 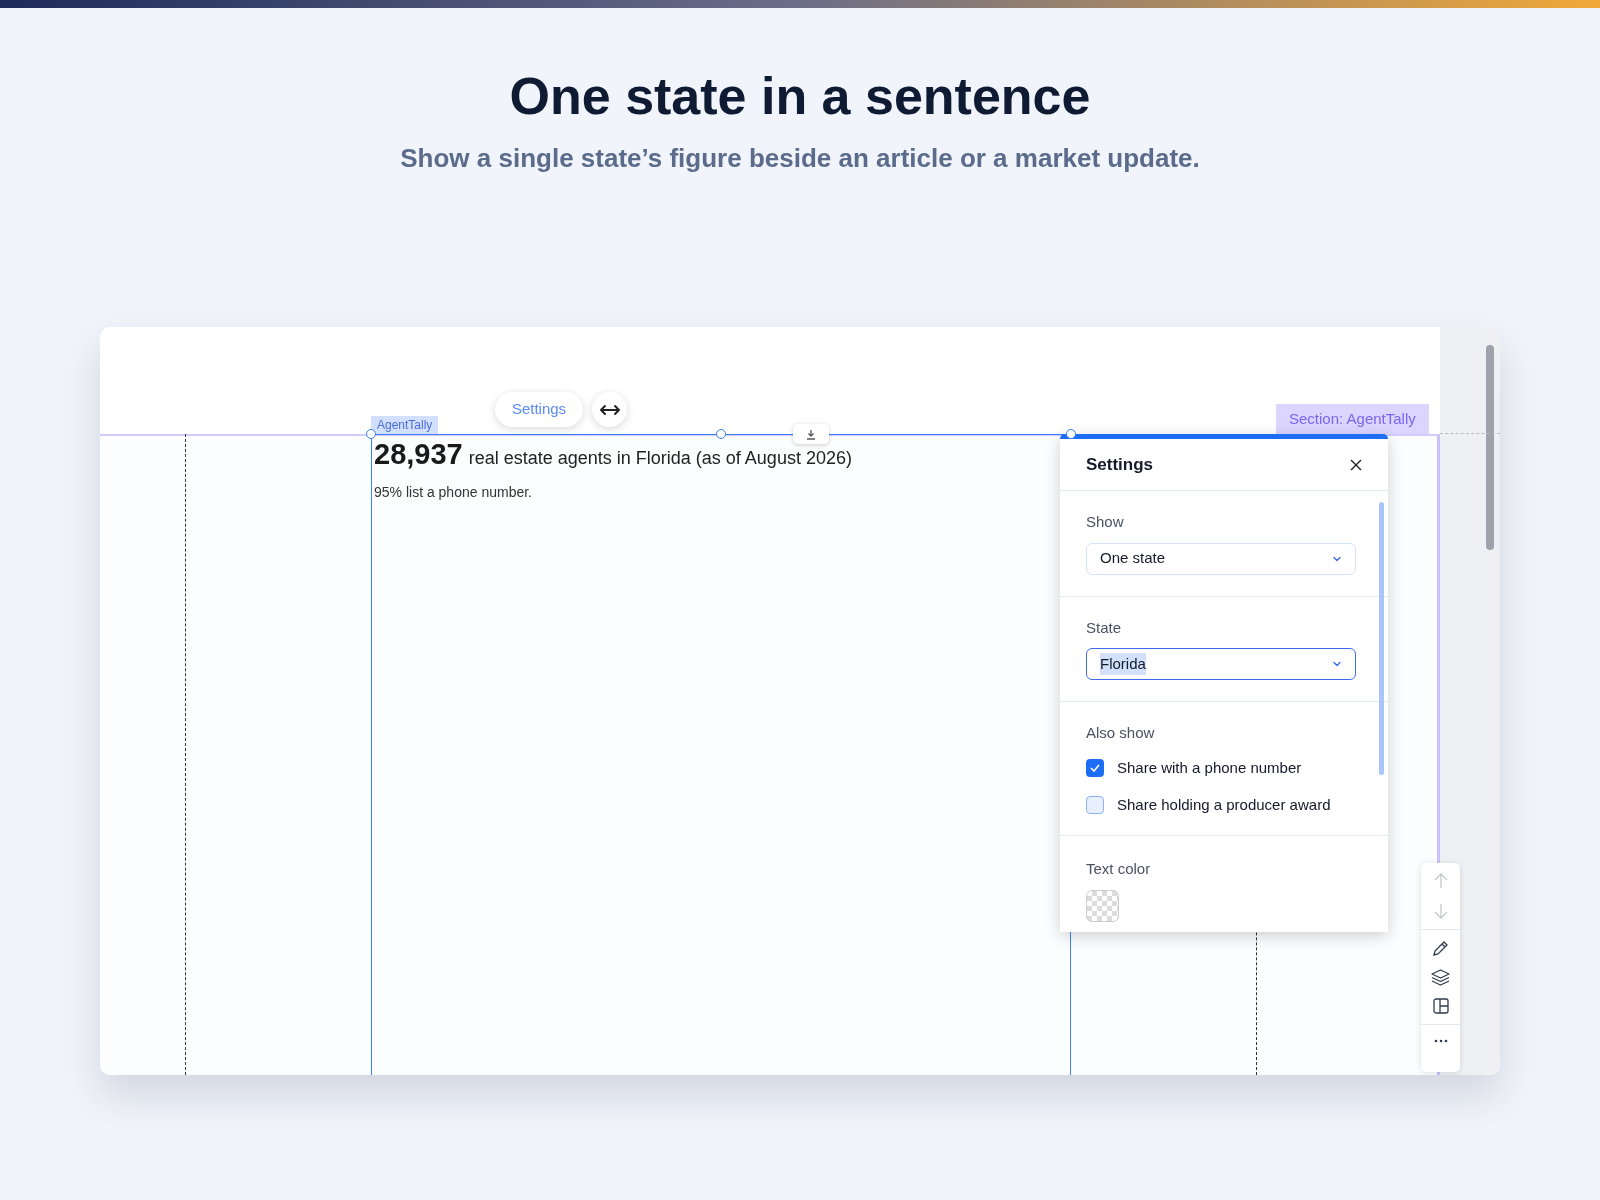 What do you see at coordinates (1356, 464) in the screenshot?
I see `close-icon` at bounding box center [1356, 464].